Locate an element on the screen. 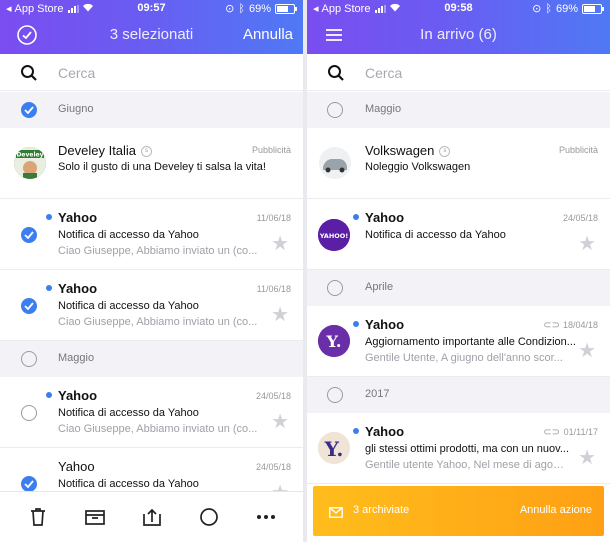 The width and height of the screenshot is (610, 542). advertiser-avatar is located at coordinates (335, 163).